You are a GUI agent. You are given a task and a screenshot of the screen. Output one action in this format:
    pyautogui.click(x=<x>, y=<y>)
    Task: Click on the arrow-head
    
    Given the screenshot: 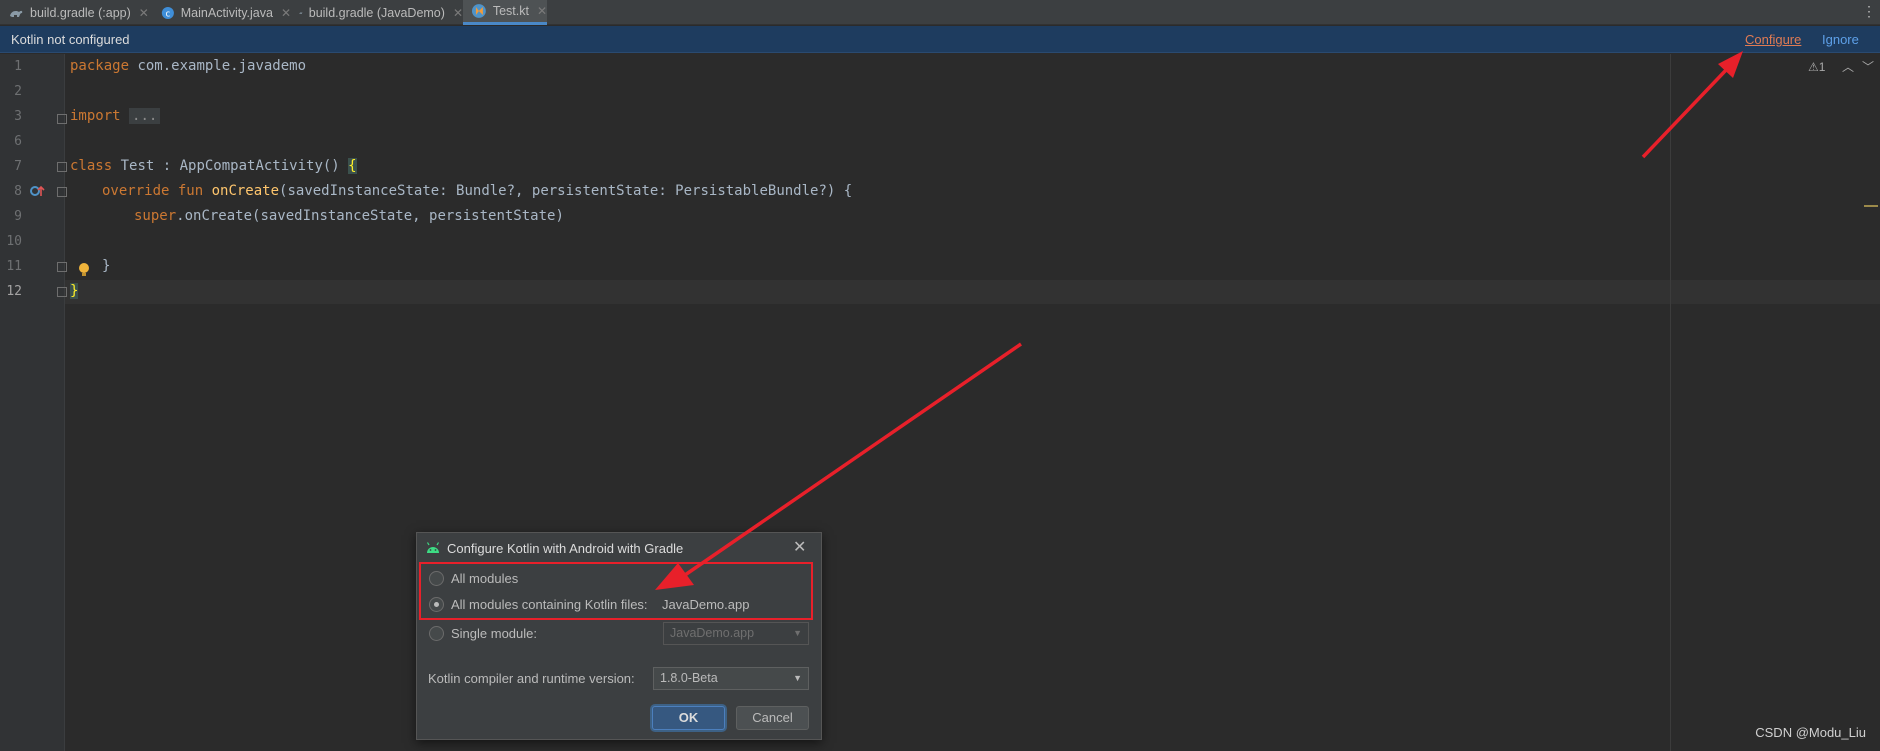 What is the action you would take?
    pyautogui.click(x=674, y=576)
    